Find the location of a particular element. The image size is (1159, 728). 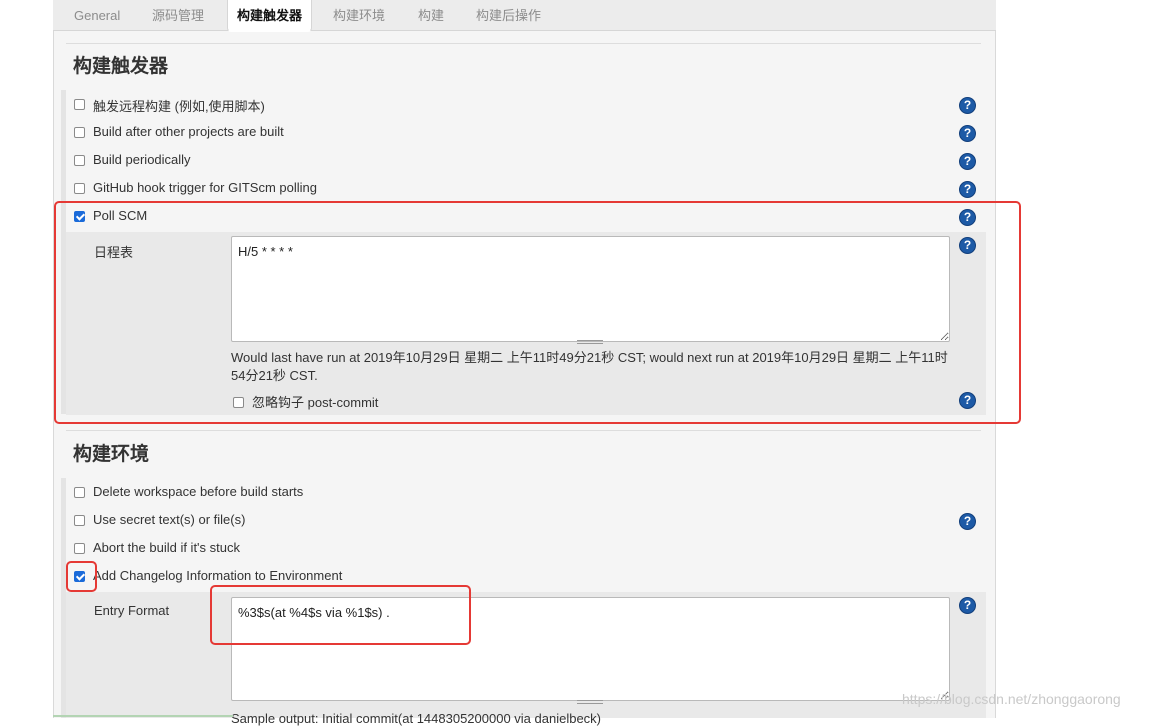

trigger-periodic-checkbox is located at coordinates (79, 160).